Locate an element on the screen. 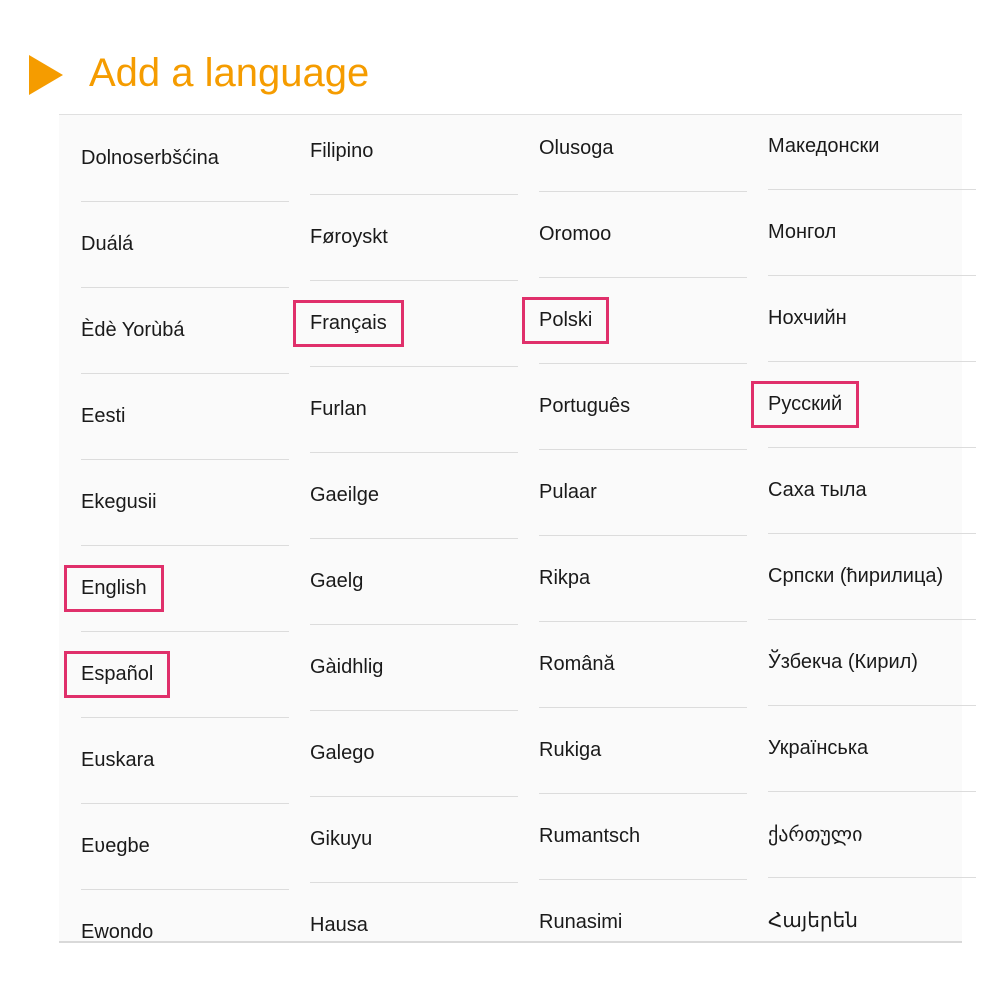 This screenshot has height=1000, width=1000. language-label: Euskara is located at coordinates (118, 759).